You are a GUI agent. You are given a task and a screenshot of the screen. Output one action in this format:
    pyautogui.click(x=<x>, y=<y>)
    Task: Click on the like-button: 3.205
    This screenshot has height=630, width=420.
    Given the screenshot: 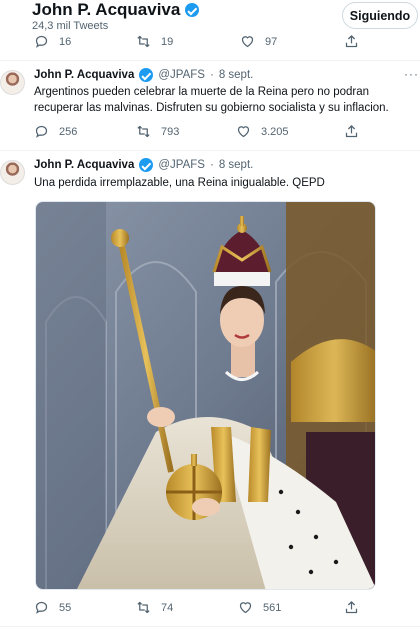 What is the action you would take?
    pyautogui.click(x=262, y=131)
    